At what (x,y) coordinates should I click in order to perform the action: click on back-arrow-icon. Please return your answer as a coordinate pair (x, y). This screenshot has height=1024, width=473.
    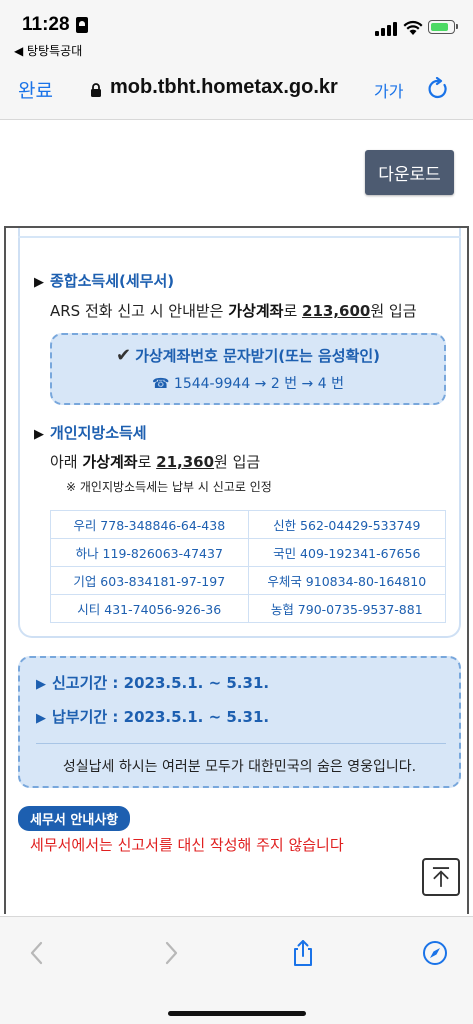
    Looking at the image, I should click on (37, 953).